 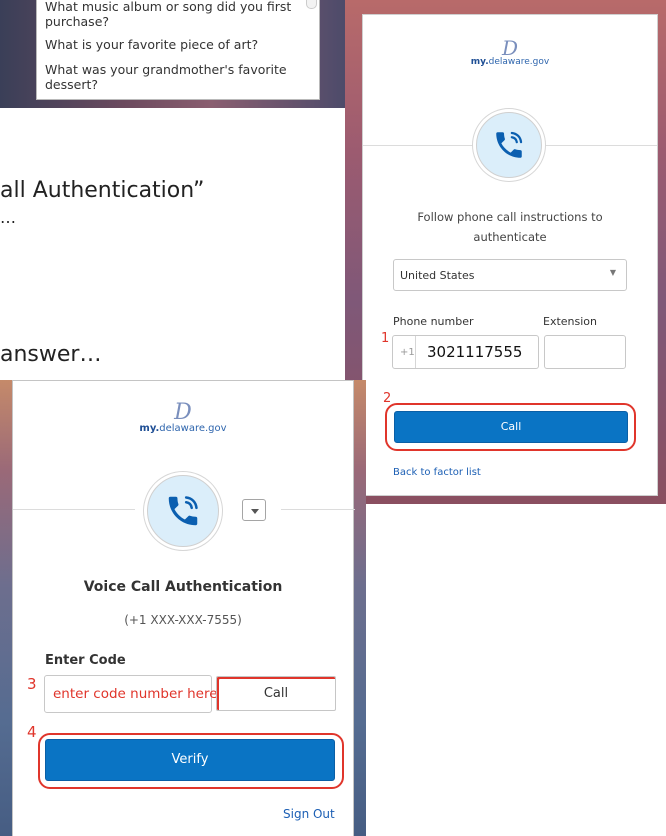 I want to click on extension-input, so click(x=585, y=352).